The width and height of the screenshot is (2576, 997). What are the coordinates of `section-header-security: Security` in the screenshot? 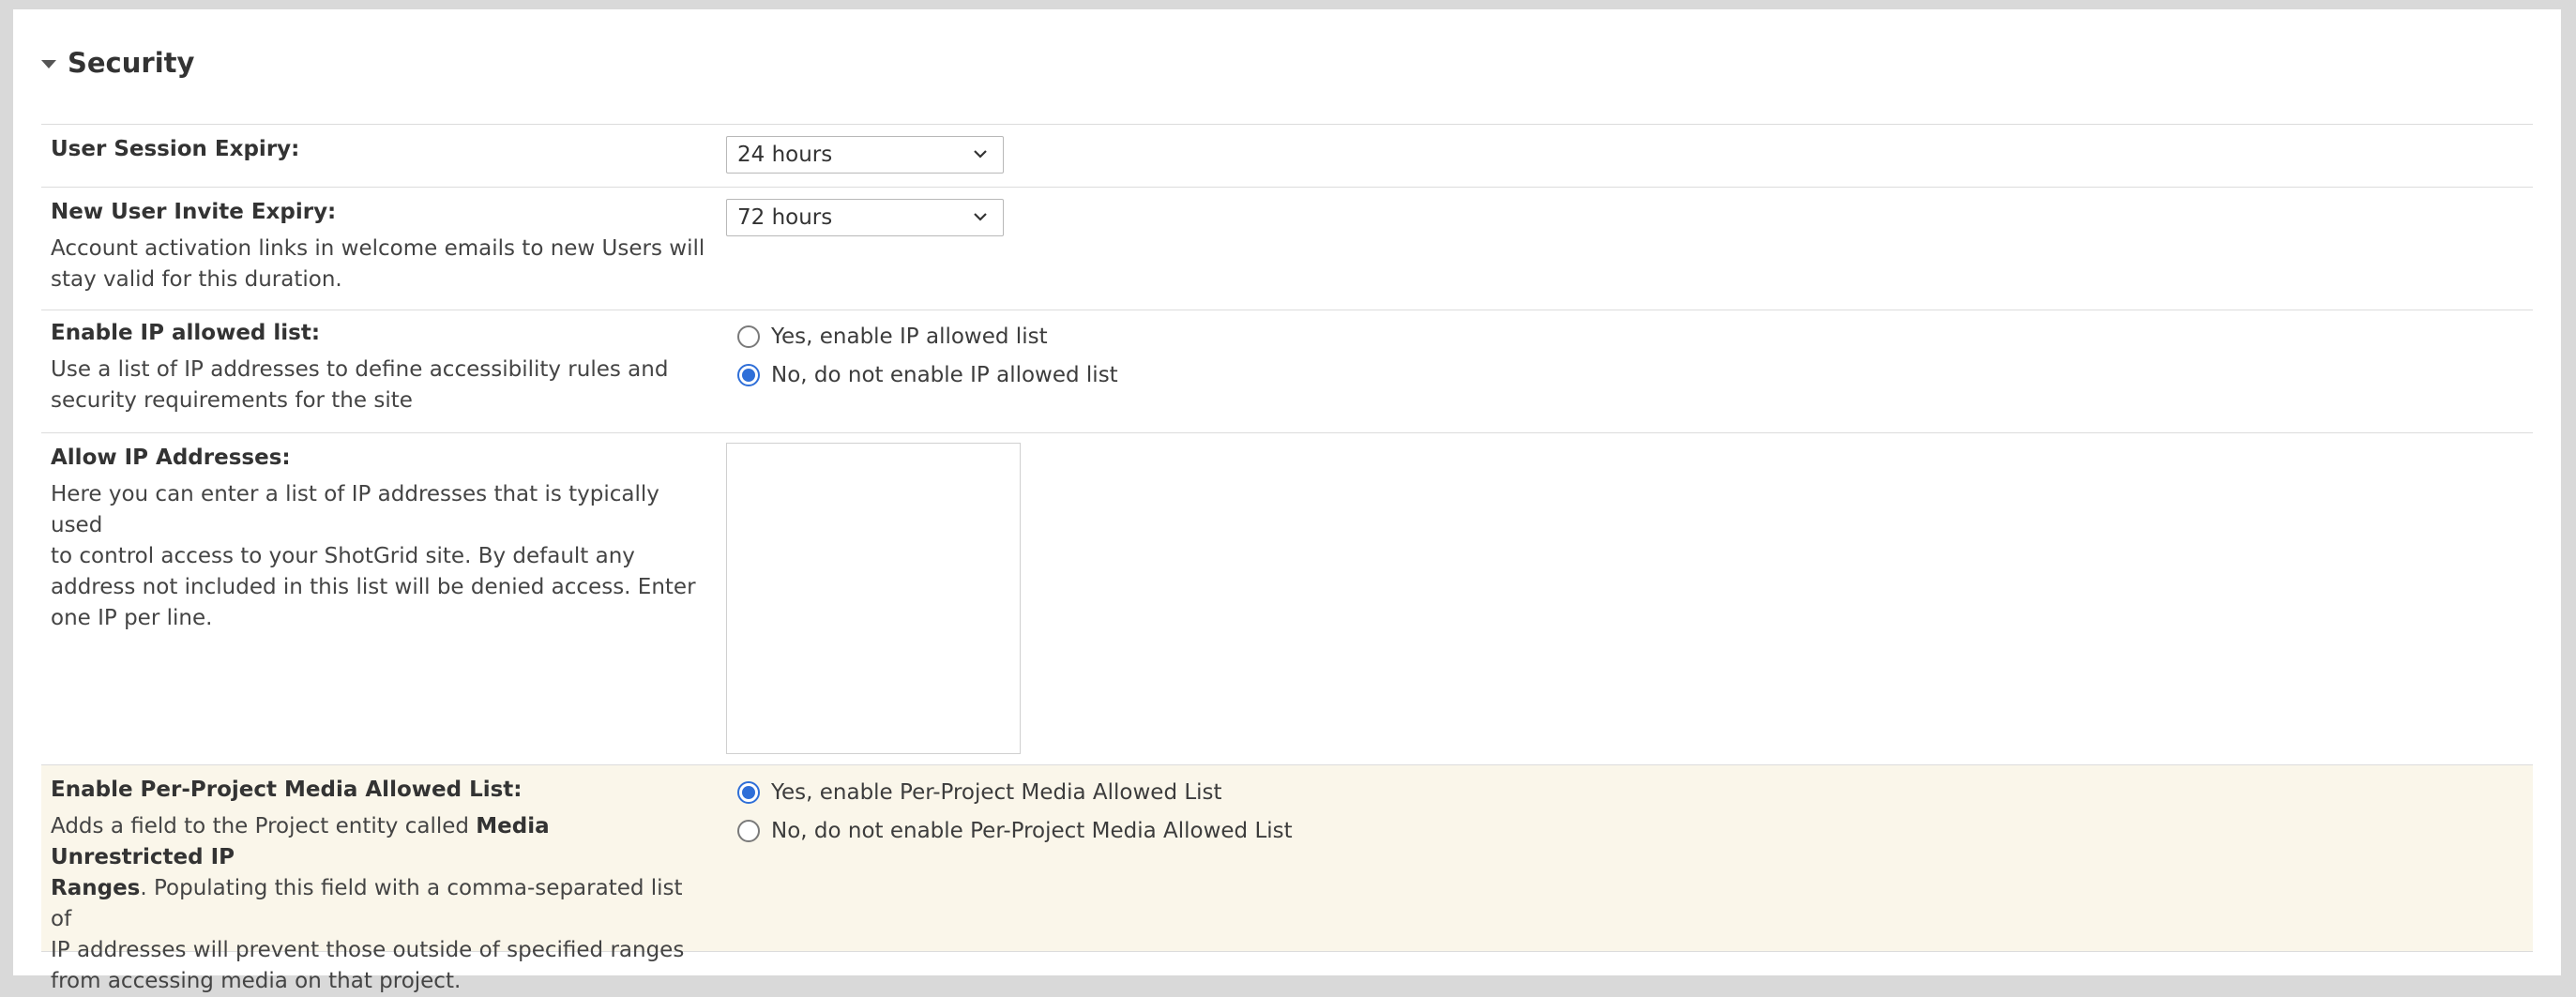 It's located at (117, 63).